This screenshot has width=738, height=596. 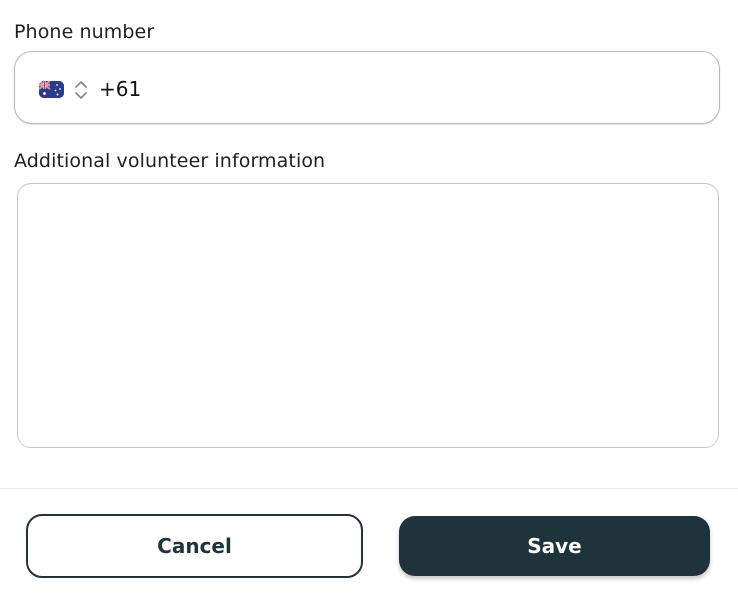 I want to click on australia-flag-icon, so click(x=51, y=89).